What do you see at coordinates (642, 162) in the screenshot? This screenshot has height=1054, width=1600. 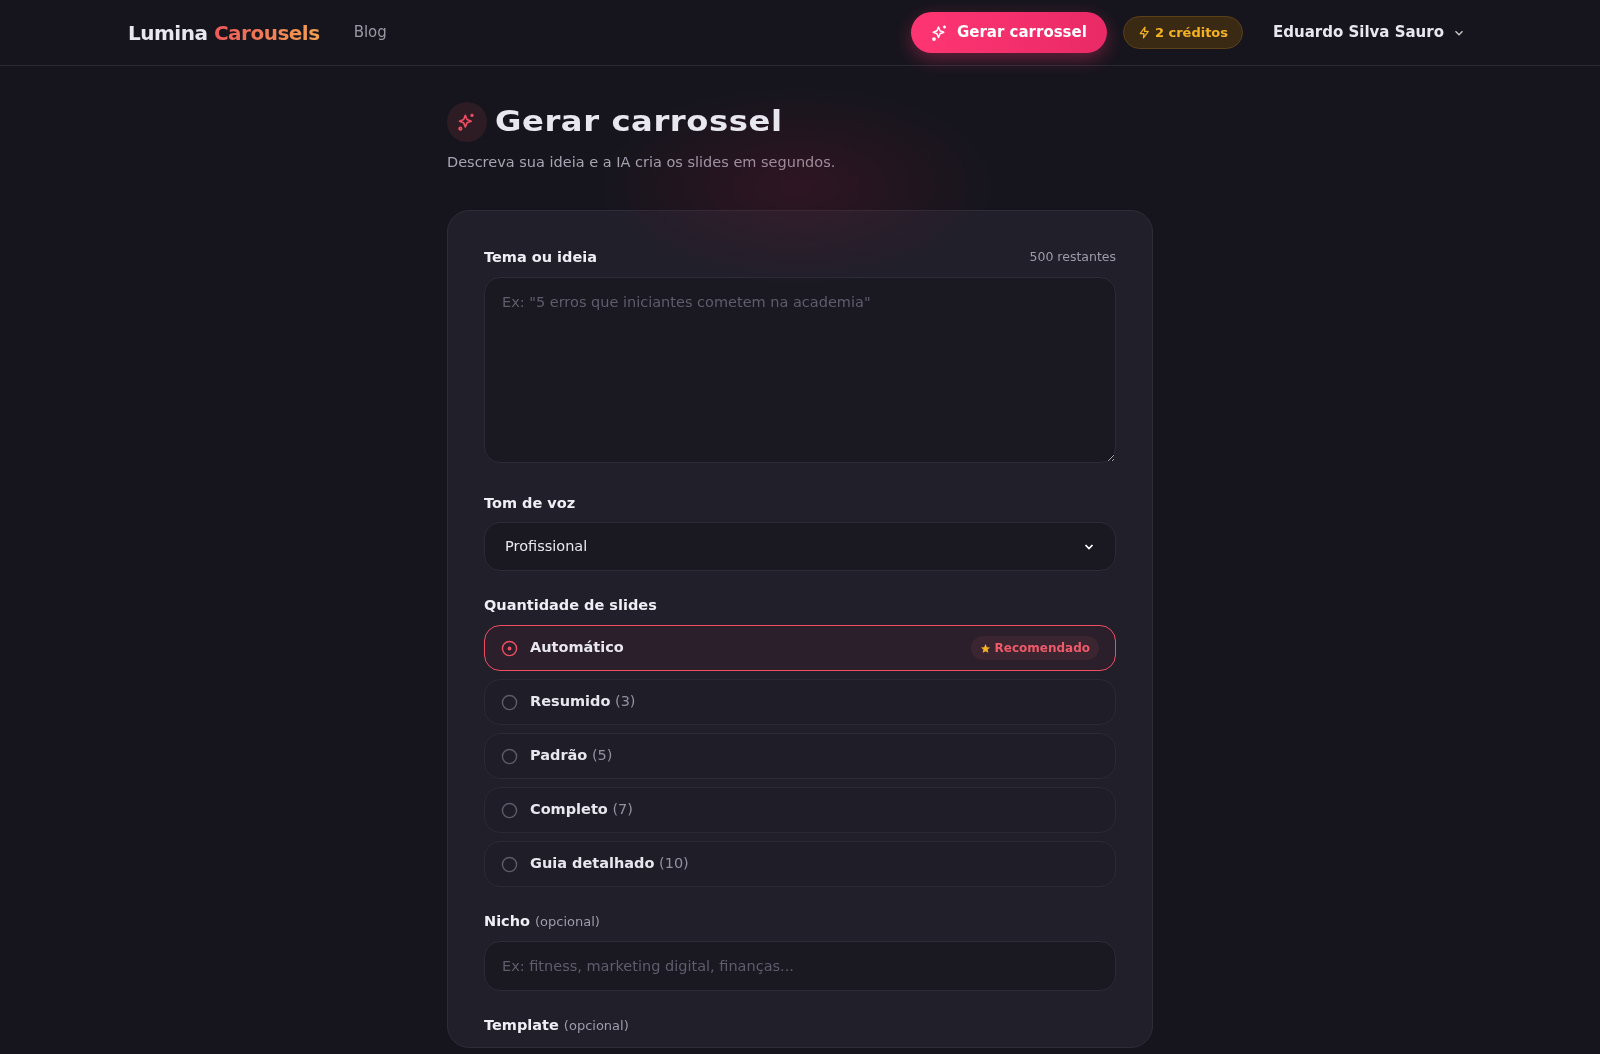 I see `page-subtitle: Descreva sua ideia e a IA cria os slides em segundos.` at bounding box center [642, 162].